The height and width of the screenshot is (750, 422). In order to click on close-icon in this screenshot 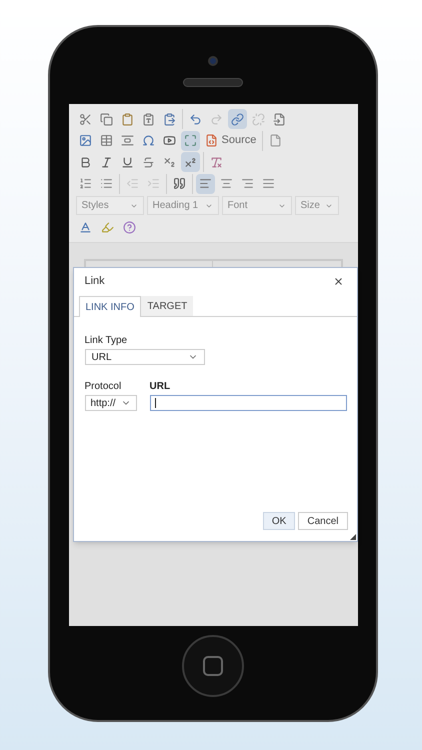, I will do `click(338, 281)`.